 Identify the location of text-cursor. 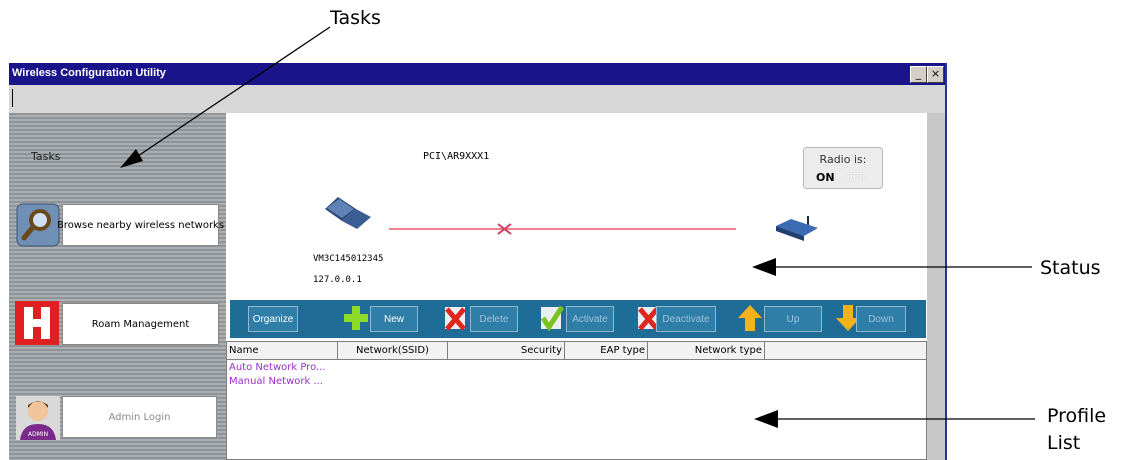
(12, 98).